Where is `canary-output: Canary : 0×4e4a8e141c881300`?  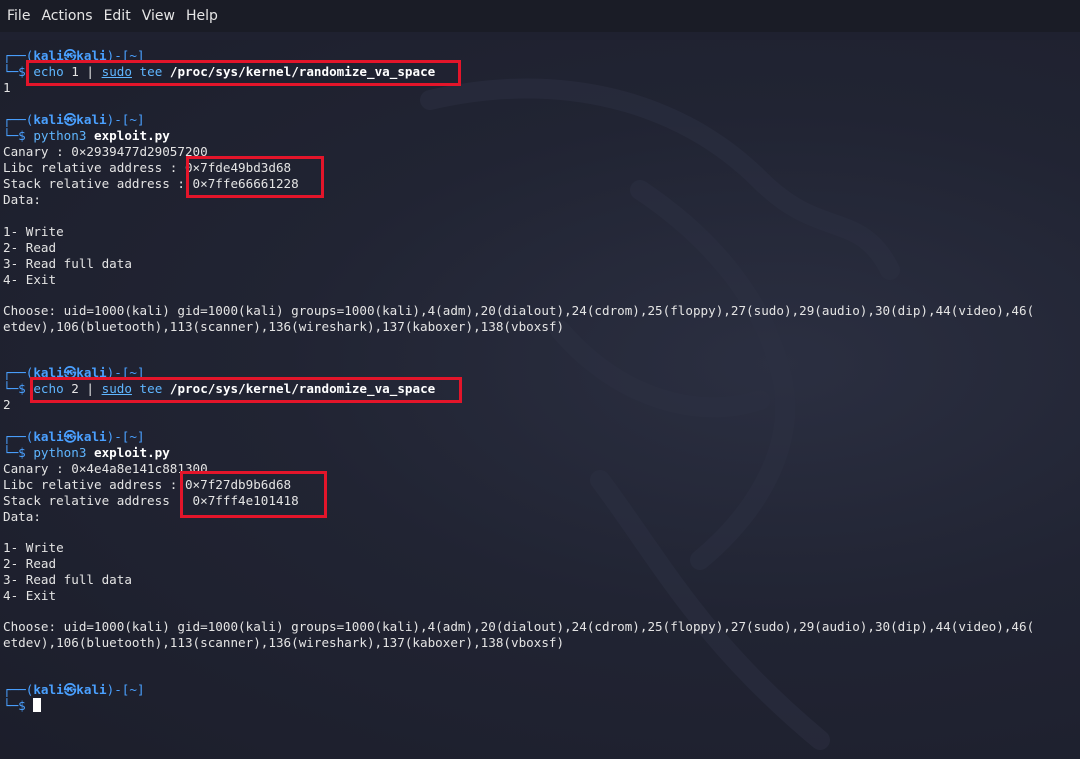
canary-output: Canary : 0×4e4a8e141c881300 is located at coordinates (105, 468).